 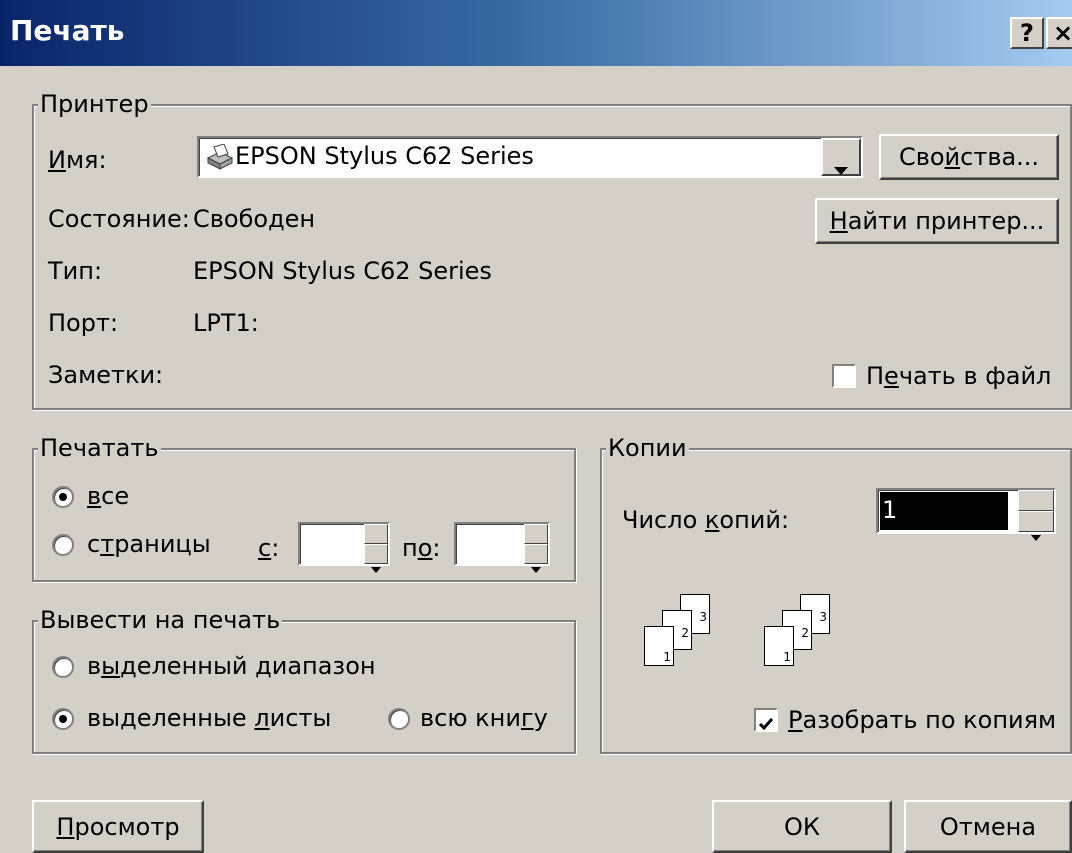 What do you see at coordinates (844, 376) in the screenshot?
I see `print-to-file-checkbox` at bounding box center [844, 376].